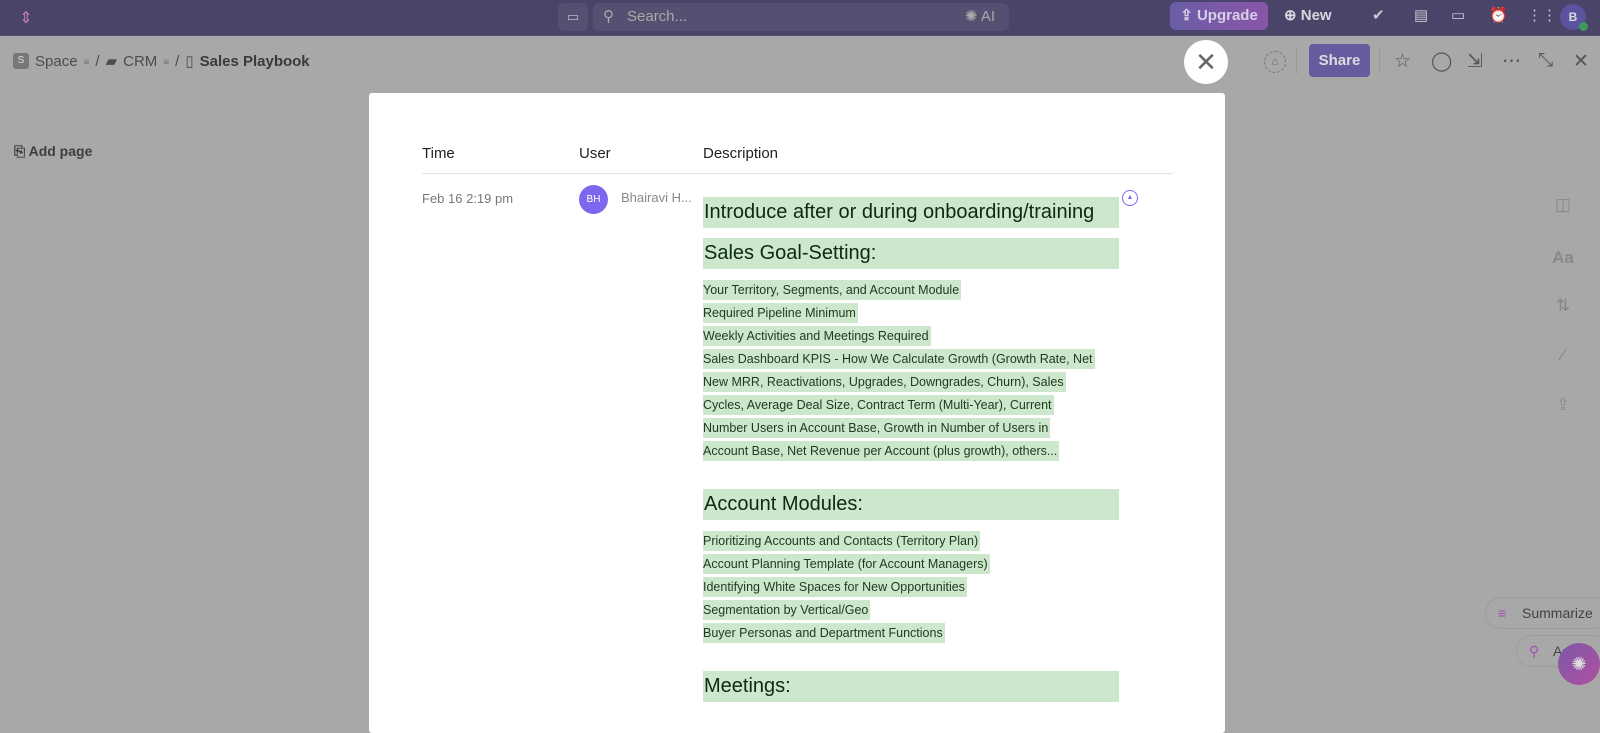  I want to click on magic-wand-icon: ⁄, so click(1563, 355).